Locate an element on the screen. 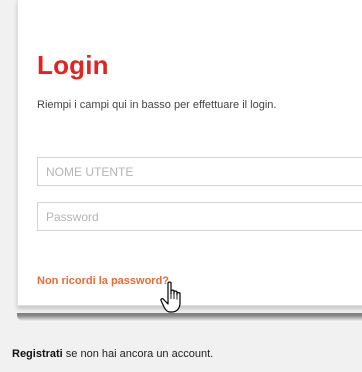  page-title: Login is located at coordinates (73, 65).